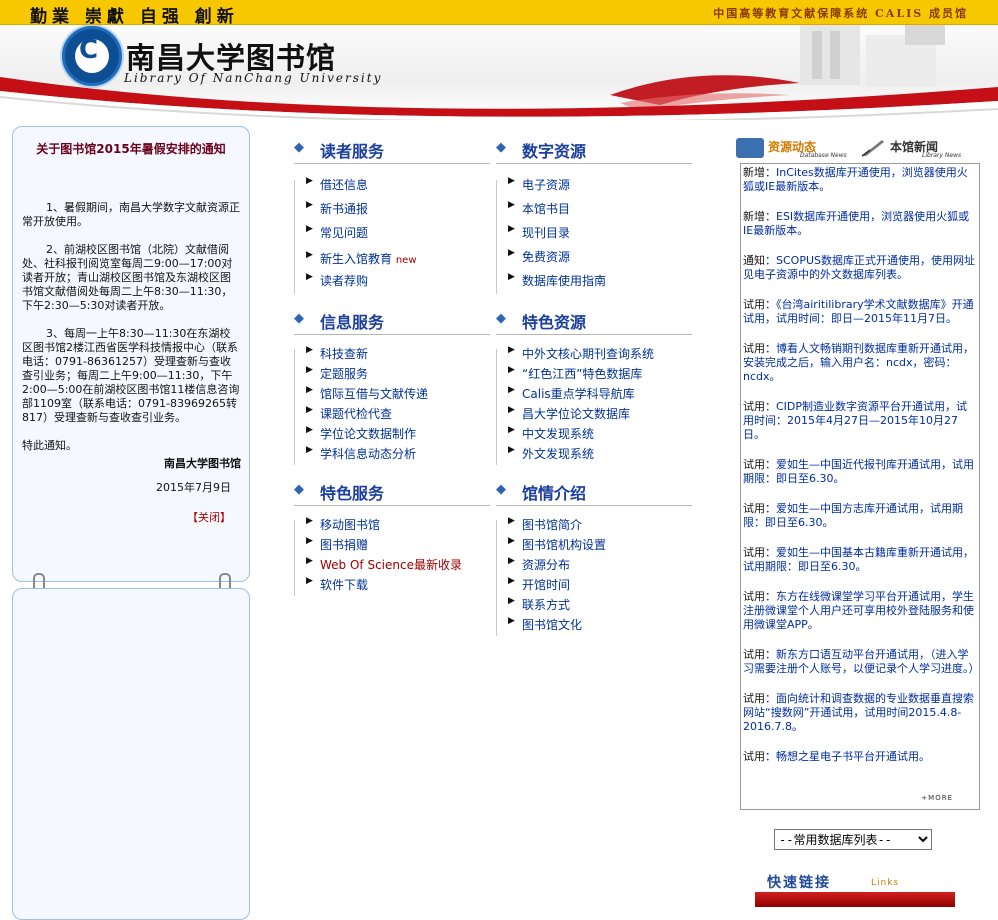 This screenshot has width=998, height=920. I want to click on quick-links-sublabel: Links, so click(885, 883).